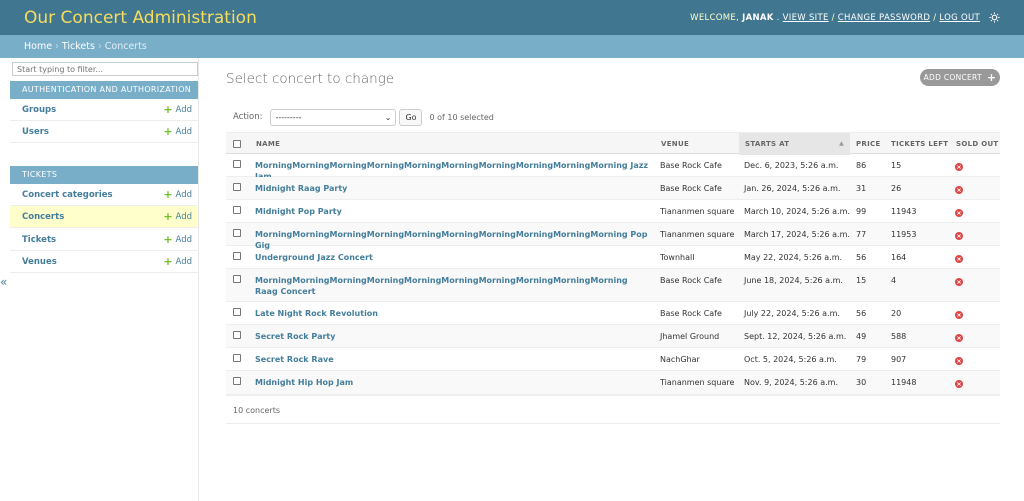 This screenshot has width=1024, height=501. Describe the element at coordinates (841, 144) in the screenshot. I see `sort-ascending-icon: ▲` at that location.